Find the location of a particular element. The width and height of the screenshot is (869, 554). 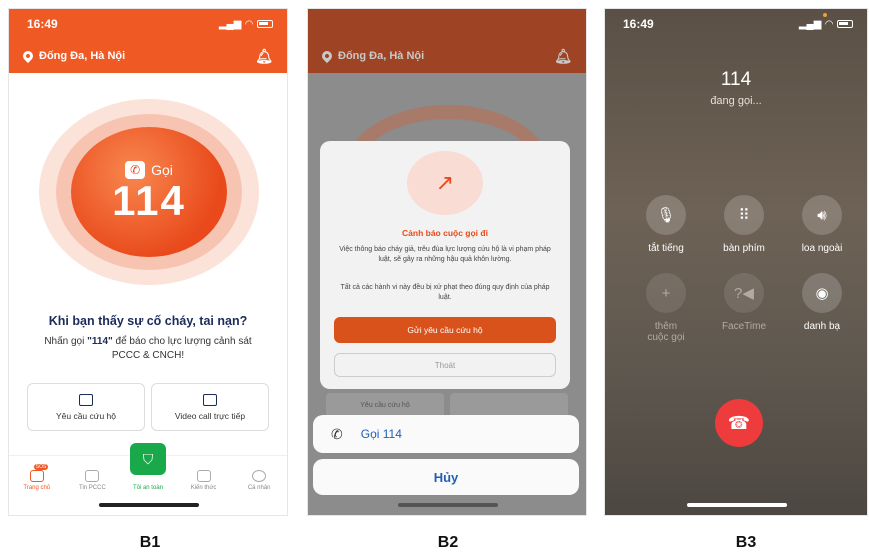

call-label: Gọi is located at coordinates (162, 170).